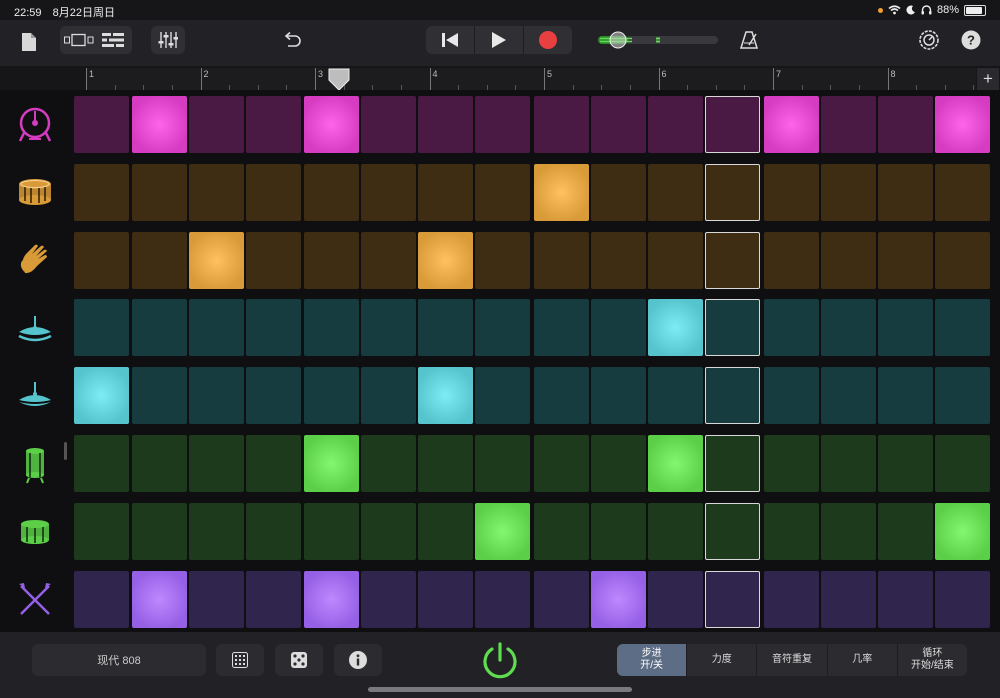 The image size is (1000, 698). What do you see at coordinates (450, 40) in the screenshot?
I see `rewind-button` at bounding box center [450, 40].